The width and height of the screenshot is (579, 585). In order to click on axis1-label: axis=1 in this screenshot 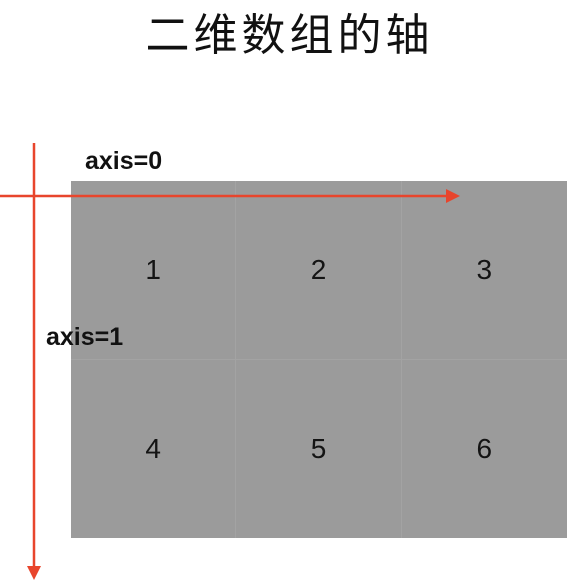, I will do `click(85, 337)`.